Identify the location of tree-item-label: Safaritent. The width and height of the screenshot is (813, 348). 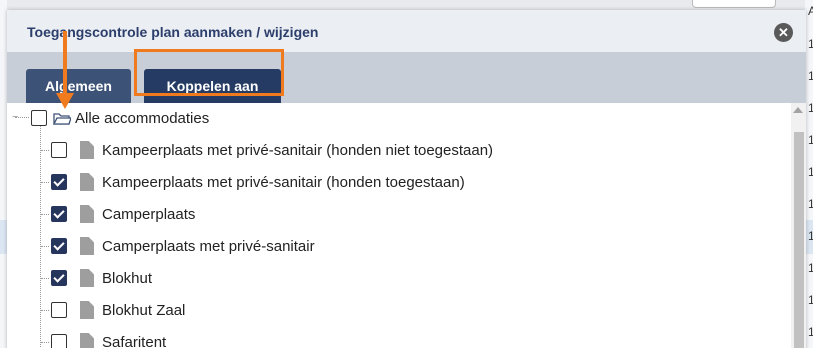
(134, 340).